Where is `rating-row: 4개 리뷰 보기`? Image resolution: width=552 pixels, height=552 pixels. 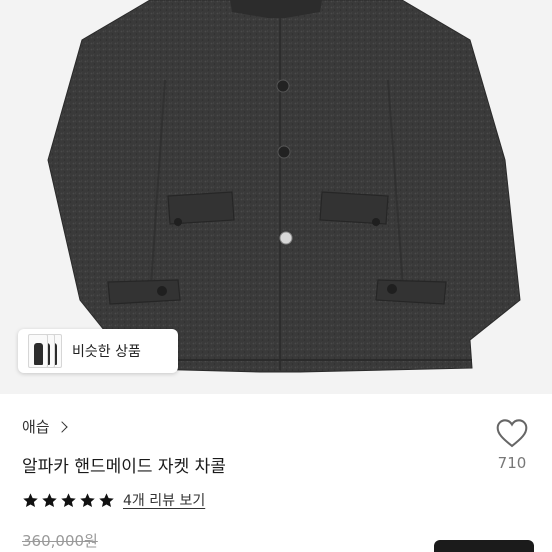
rating-row: 4개 리뷰 보기 is located at coordinates (113, 500).